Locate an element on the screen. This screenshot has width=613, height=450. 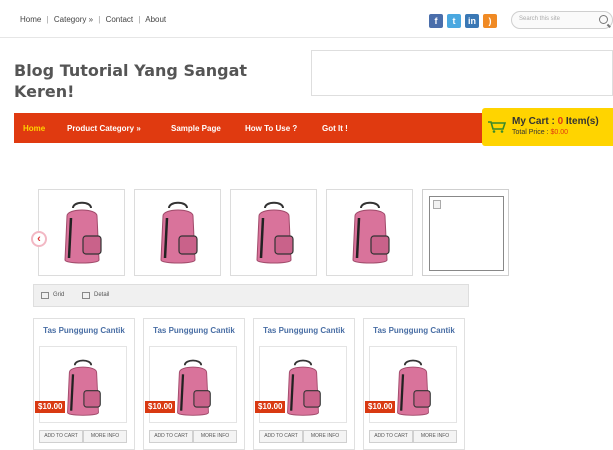
top-nav-about: About is located at coordinates (155, 19).